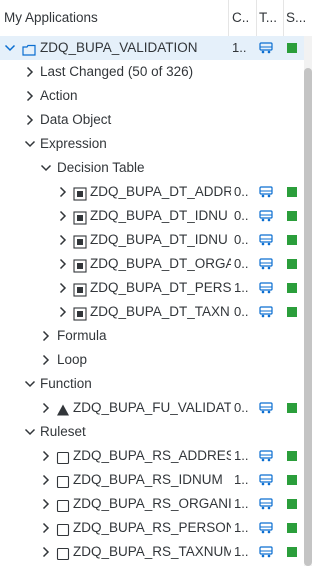 Image resolution: width=320 pixels, height=569 pixels. I want to click on tree-row-last-changed: Last Changed (50 of 326), so click(152, 72).